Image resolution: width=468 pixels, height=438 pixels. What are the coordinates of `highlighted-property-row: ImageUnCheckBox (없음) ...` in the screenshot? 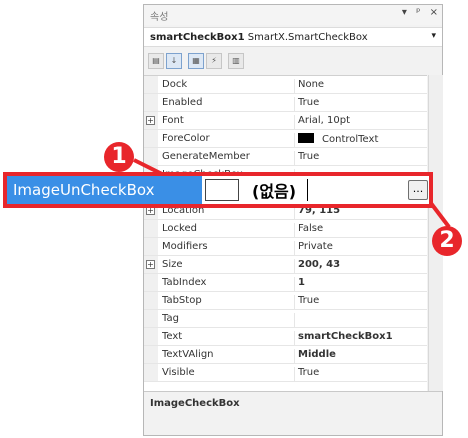 It's located at (218, 190).